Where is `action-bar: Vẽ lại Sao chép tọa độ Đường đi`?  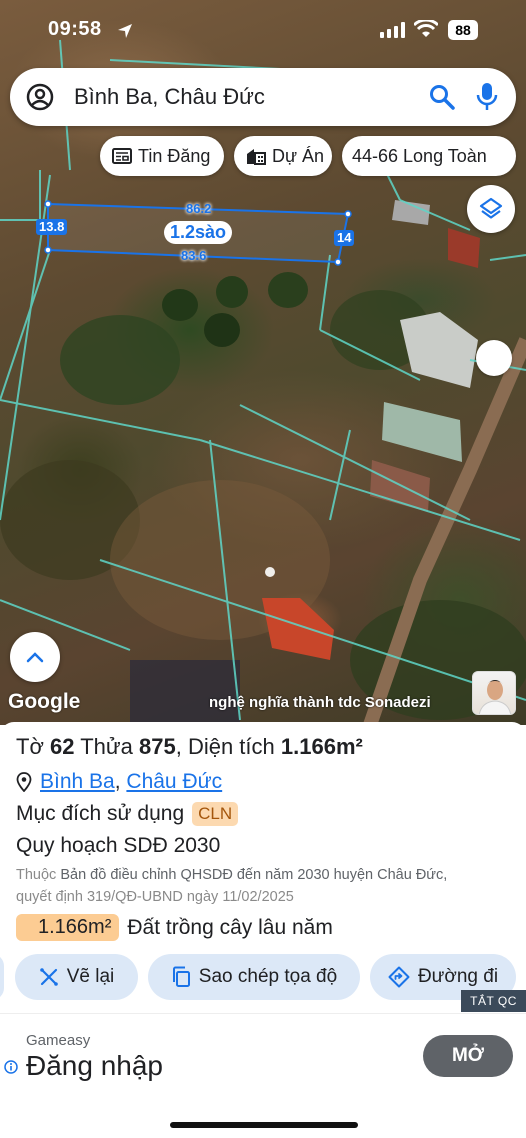
action-bar: Vẽ lại Sao chép tọa độ Đường đi is located at coordinates (263, 977).